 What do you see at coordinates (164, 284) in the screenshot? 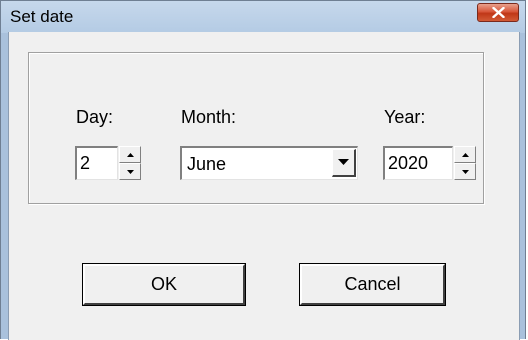
I see `ok-button: OK` at bounding box center [164, 284].